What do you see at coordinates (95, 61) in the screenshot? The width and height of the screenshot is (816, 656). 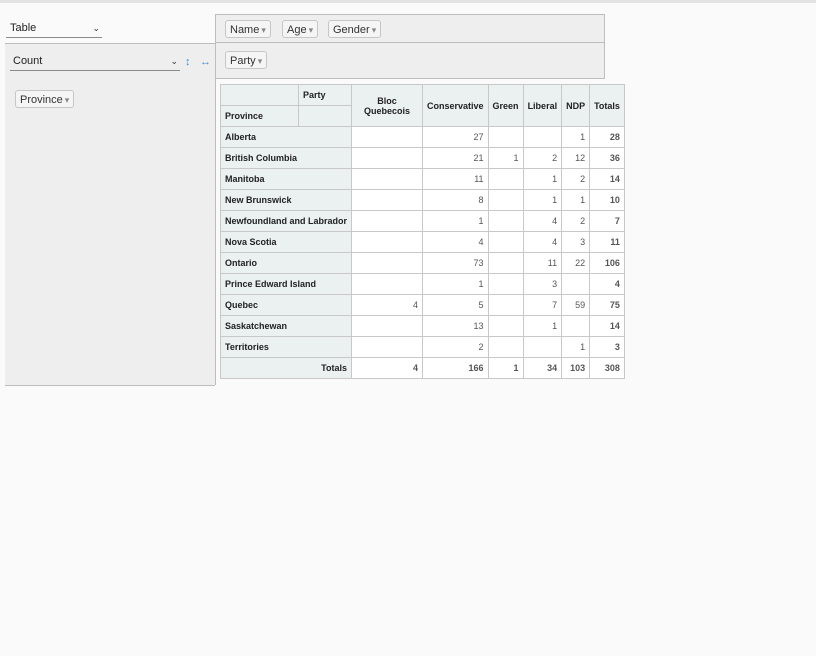 I see `aggregator-select: Count ⌄` at bounding box center [95, 61].